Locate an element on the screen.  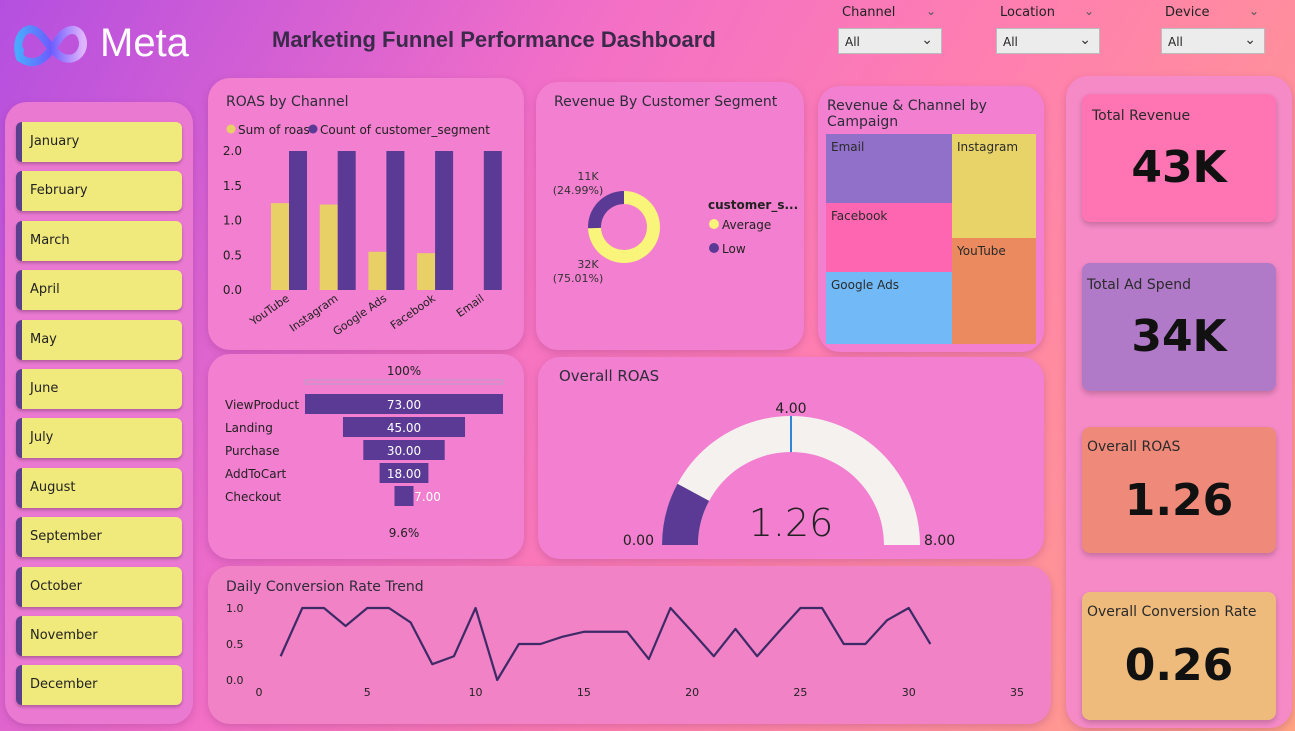
gauge-target-label: 4.00 is located at coordinates (790, 409).